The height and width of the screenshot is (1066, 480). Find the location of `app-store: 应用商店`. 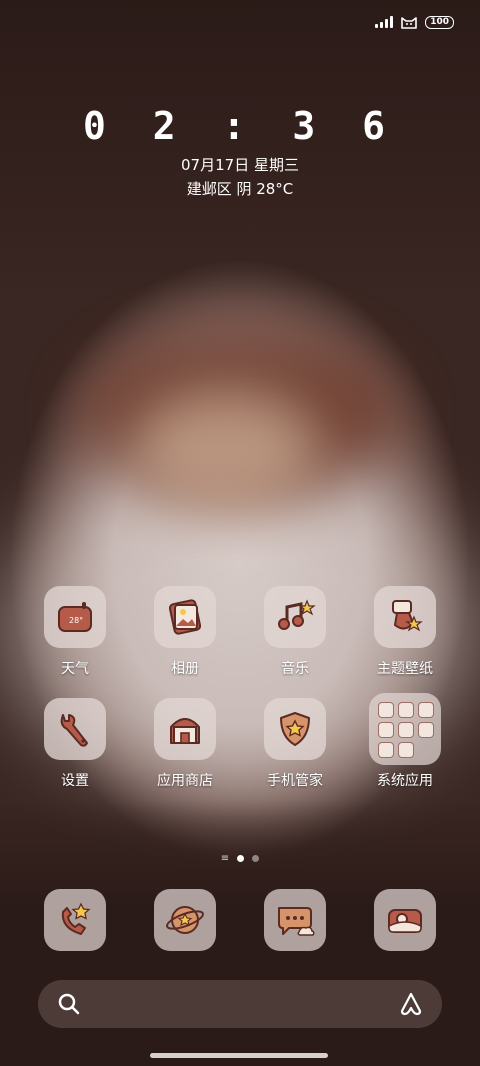

app-store: 应用商店 is located at coordinates (185, 744).